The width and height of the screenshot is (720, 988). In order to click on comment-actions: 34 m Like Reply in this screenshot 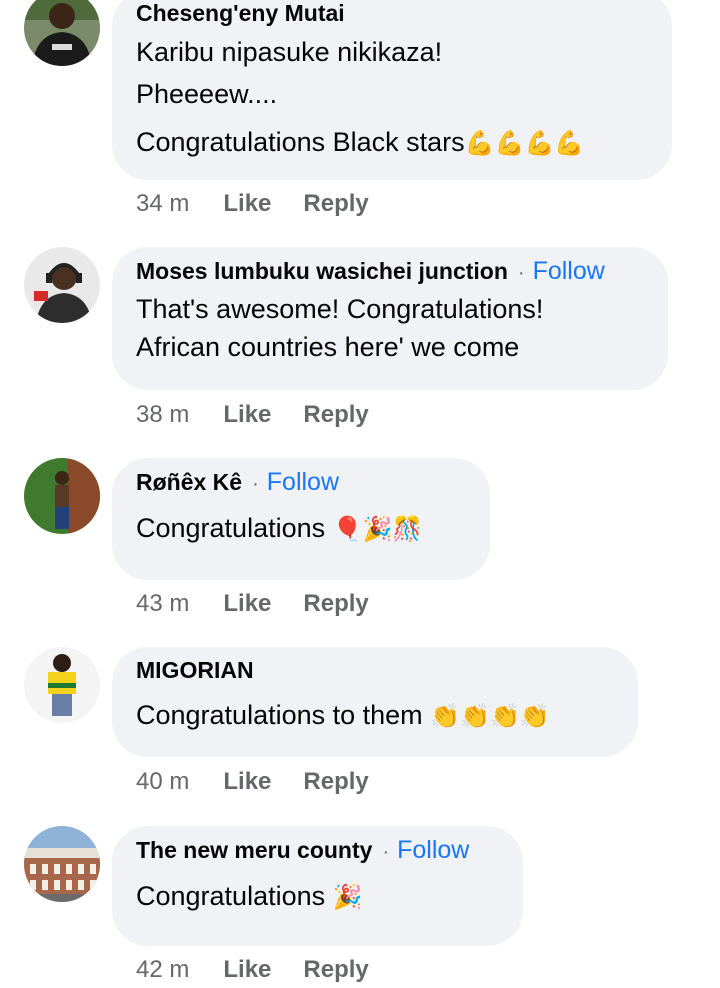, I will do `click(252, 204)`.